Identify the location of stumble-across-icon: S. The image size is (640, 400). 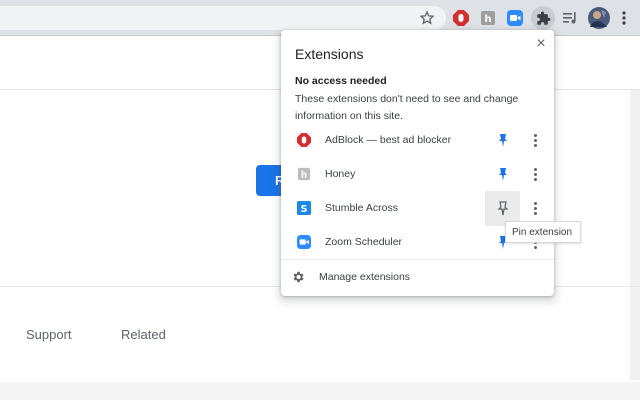
(304, 208).